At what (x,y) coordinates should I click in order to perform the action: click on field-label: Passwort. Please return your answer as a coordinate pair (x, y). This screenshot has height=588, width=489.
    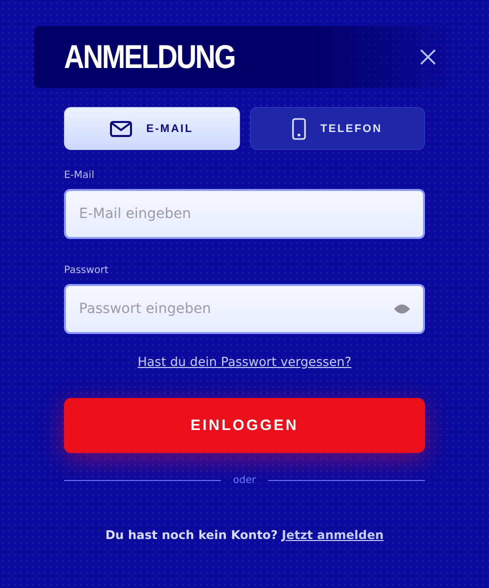
    Looking at the image, I should click on (87, 270).